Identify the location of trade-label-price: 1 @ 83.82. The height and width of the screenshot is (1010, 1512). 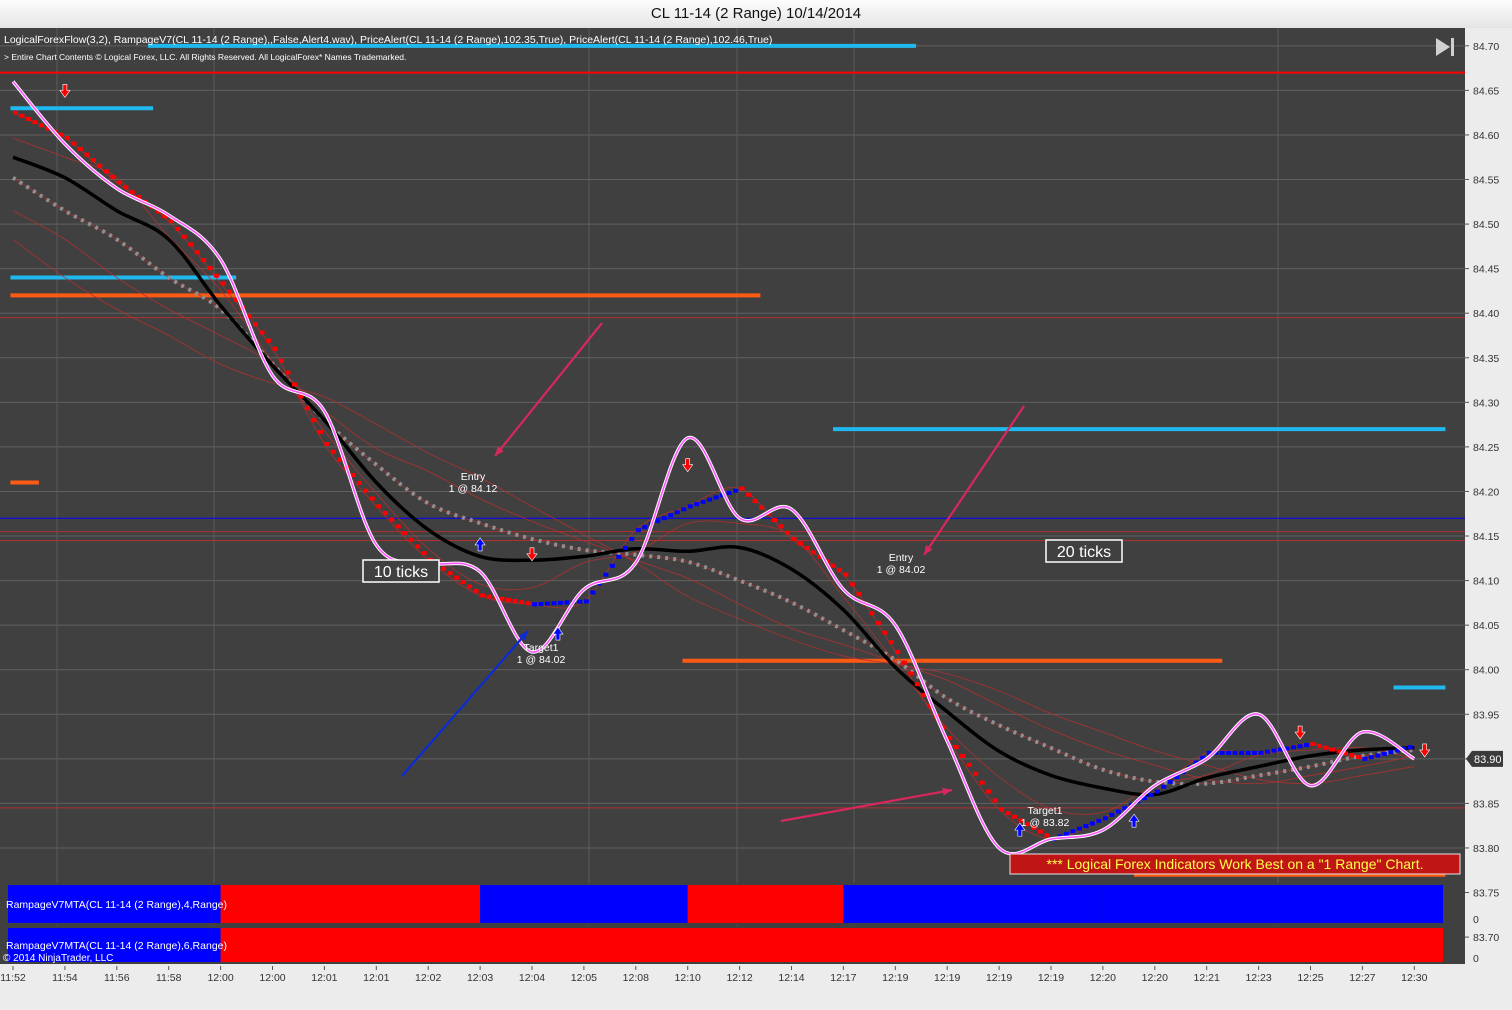
(1045, 823).